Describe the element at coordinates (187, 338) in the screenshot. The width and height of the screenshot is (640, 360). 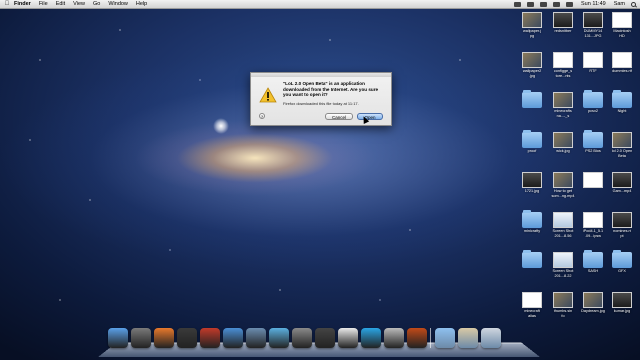
I see `mission-control-icon` at that location.